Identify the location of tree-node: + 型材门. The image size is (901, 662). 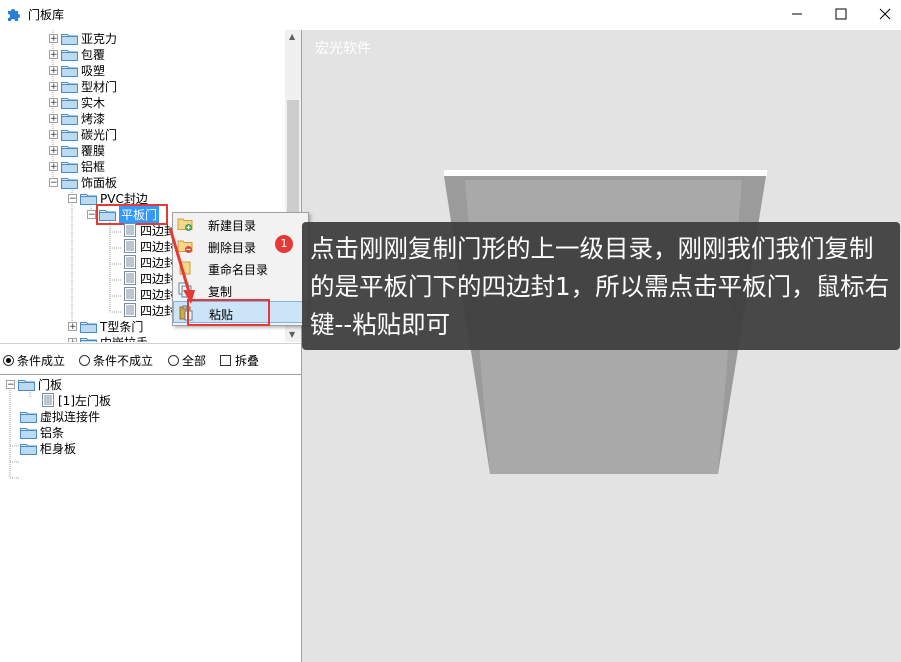
(83, 86).